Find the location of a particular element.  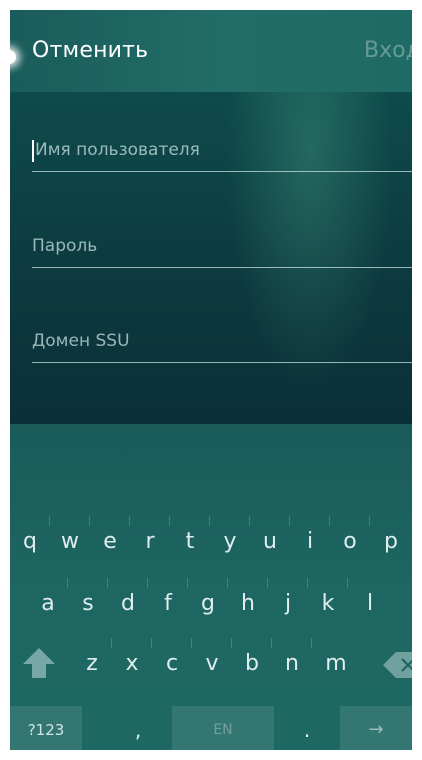

ssu-domain-field: Домен SSU is located at coordinates (222, 339).